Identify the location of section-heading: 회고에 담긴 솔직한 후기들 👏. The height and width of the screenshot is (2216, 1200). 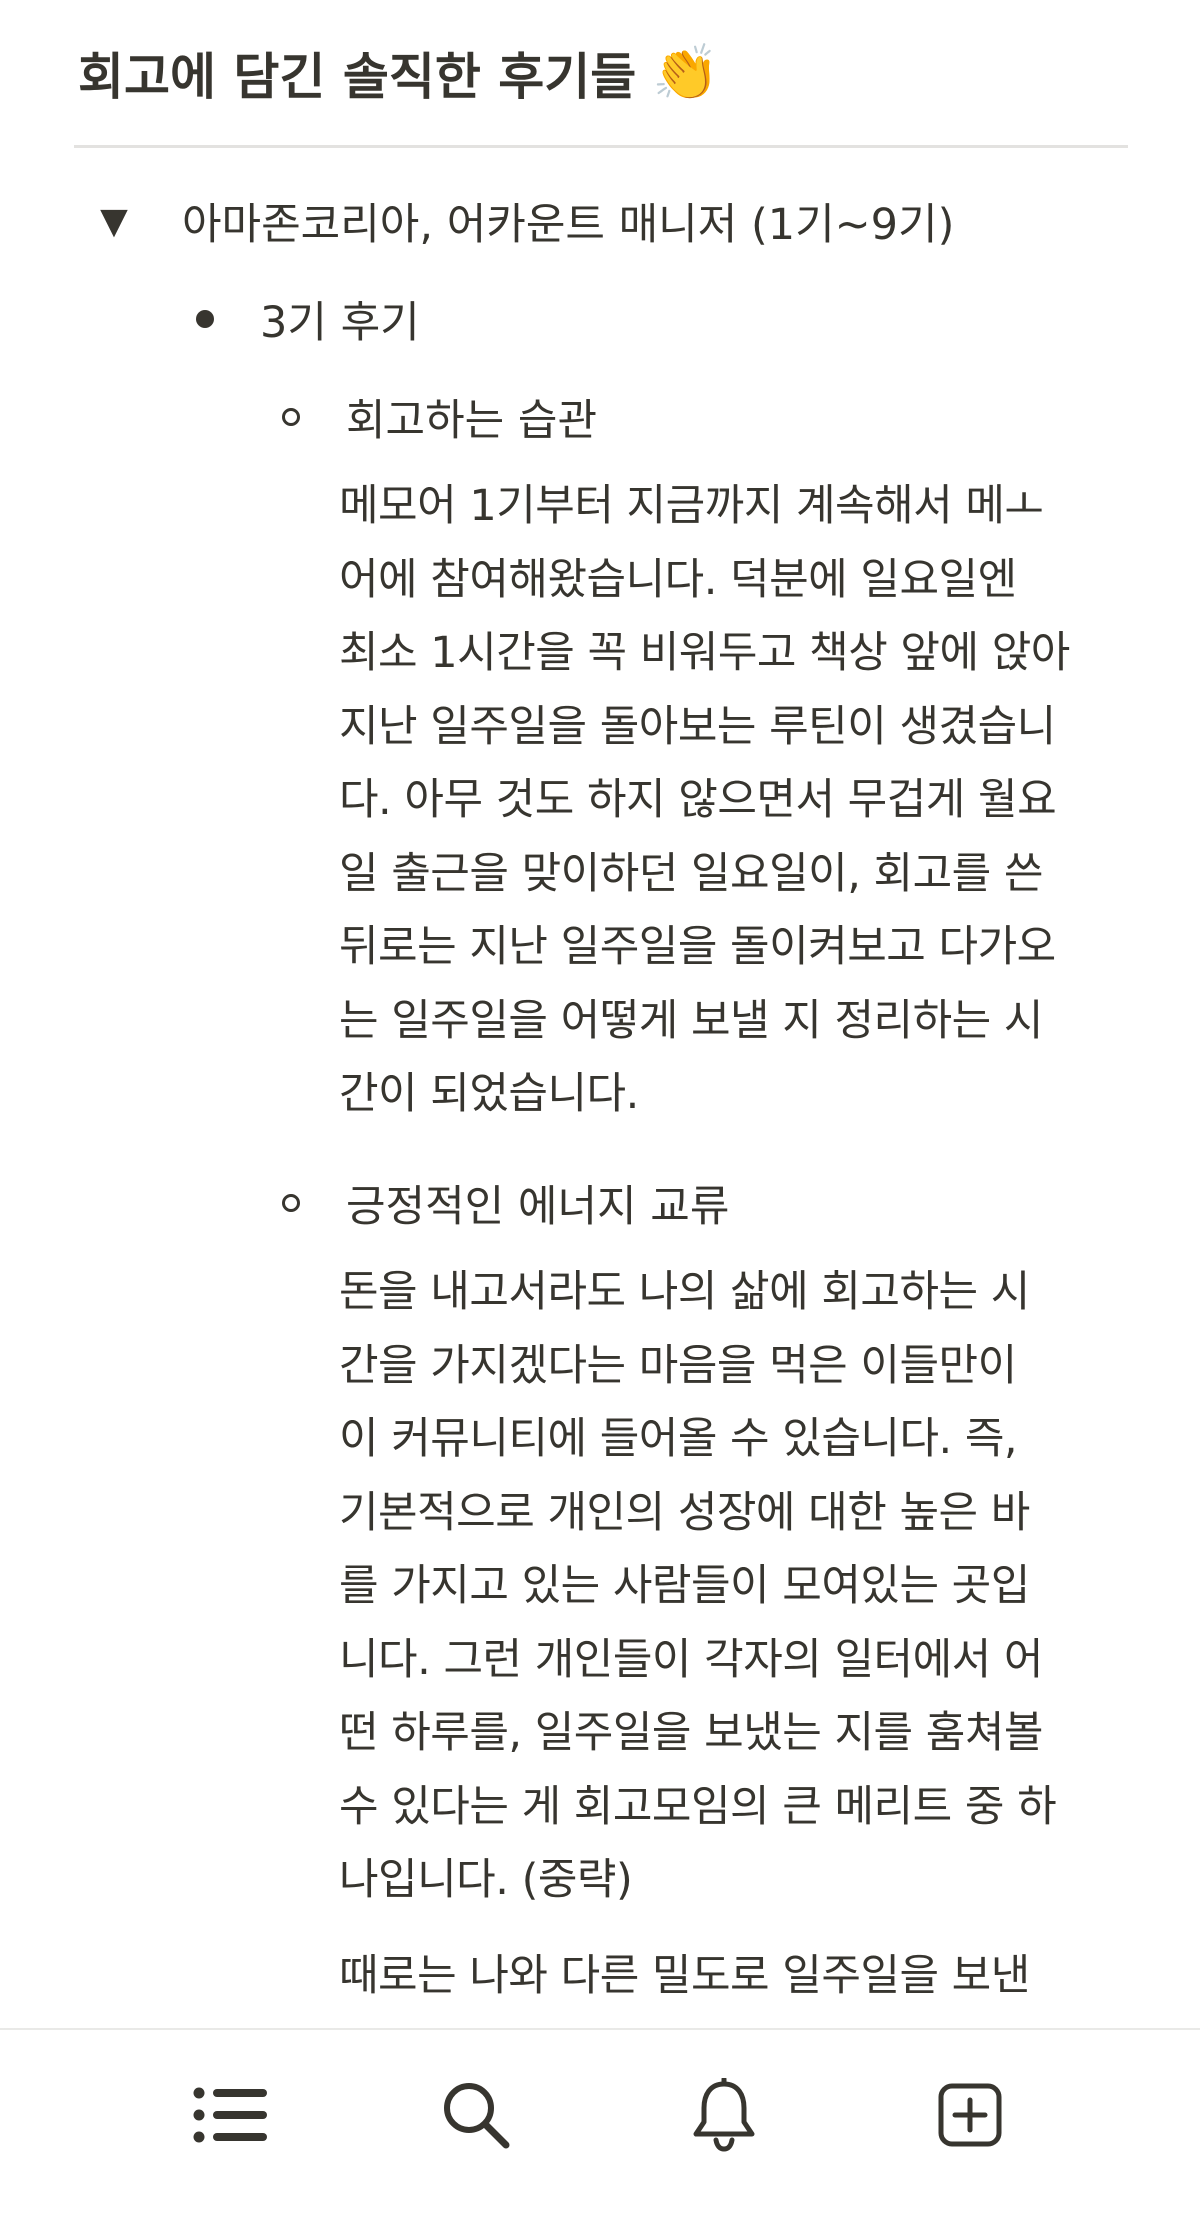
(398, 73).